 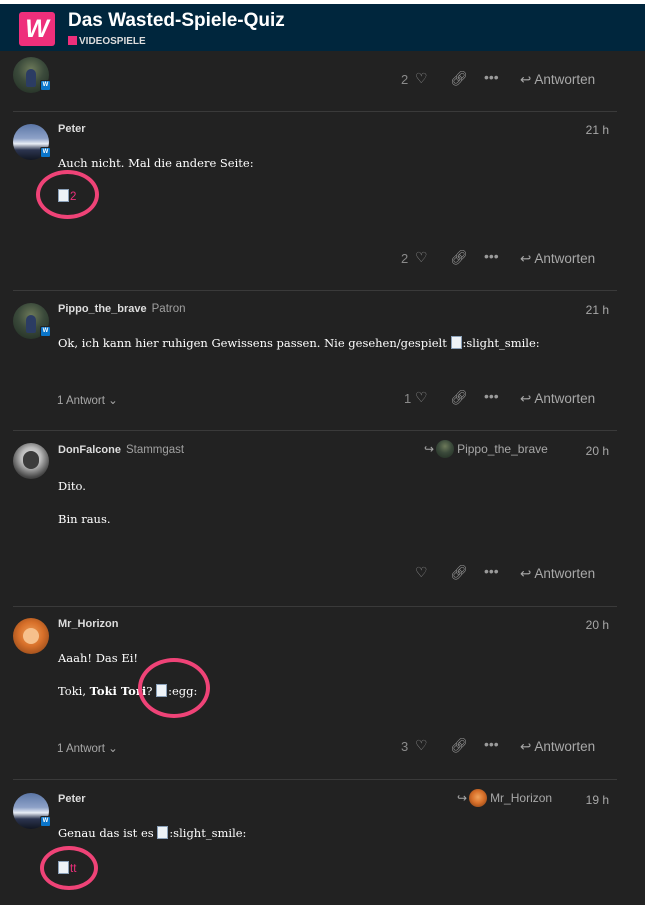 I want to click on like-count: 3, so click(x=404, y=746).